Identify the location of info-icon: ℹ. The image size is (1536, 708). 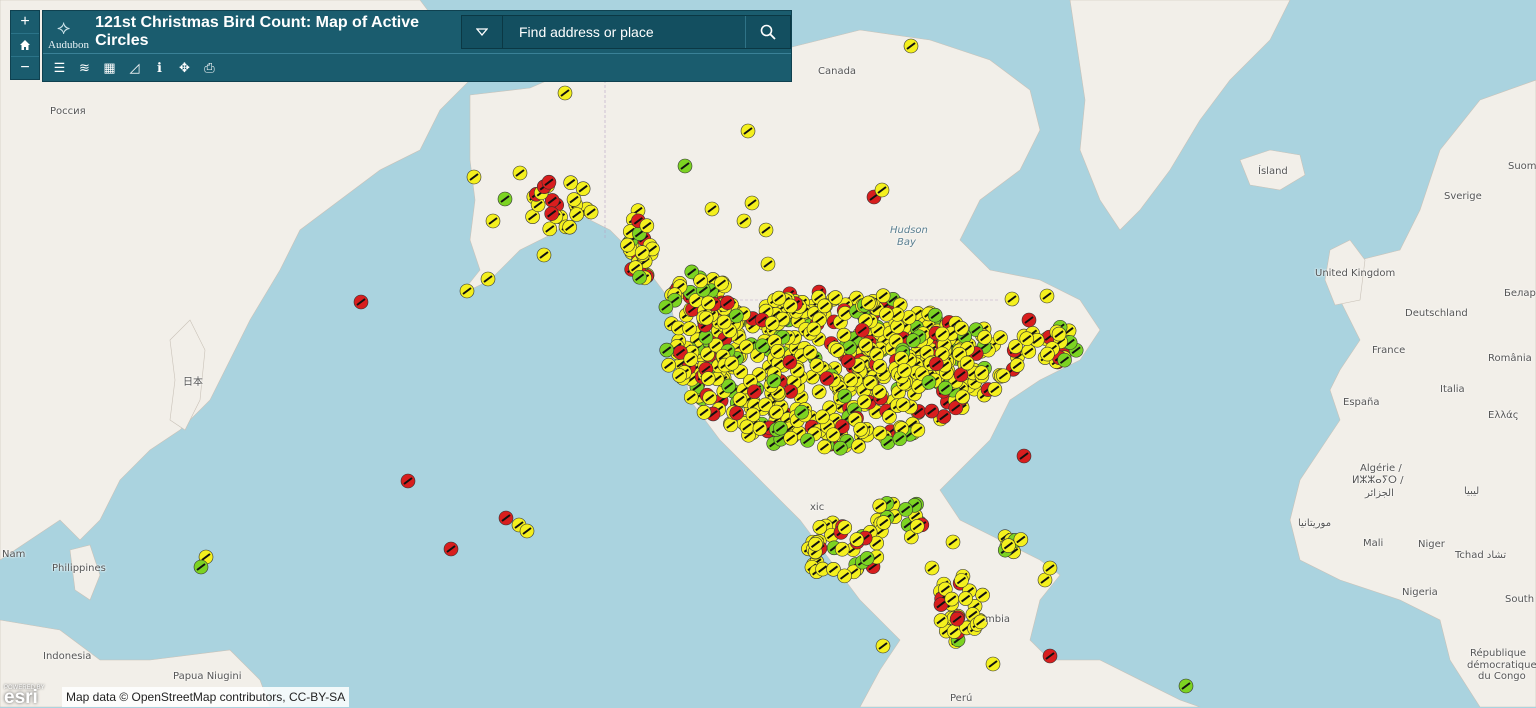
(159, 67).